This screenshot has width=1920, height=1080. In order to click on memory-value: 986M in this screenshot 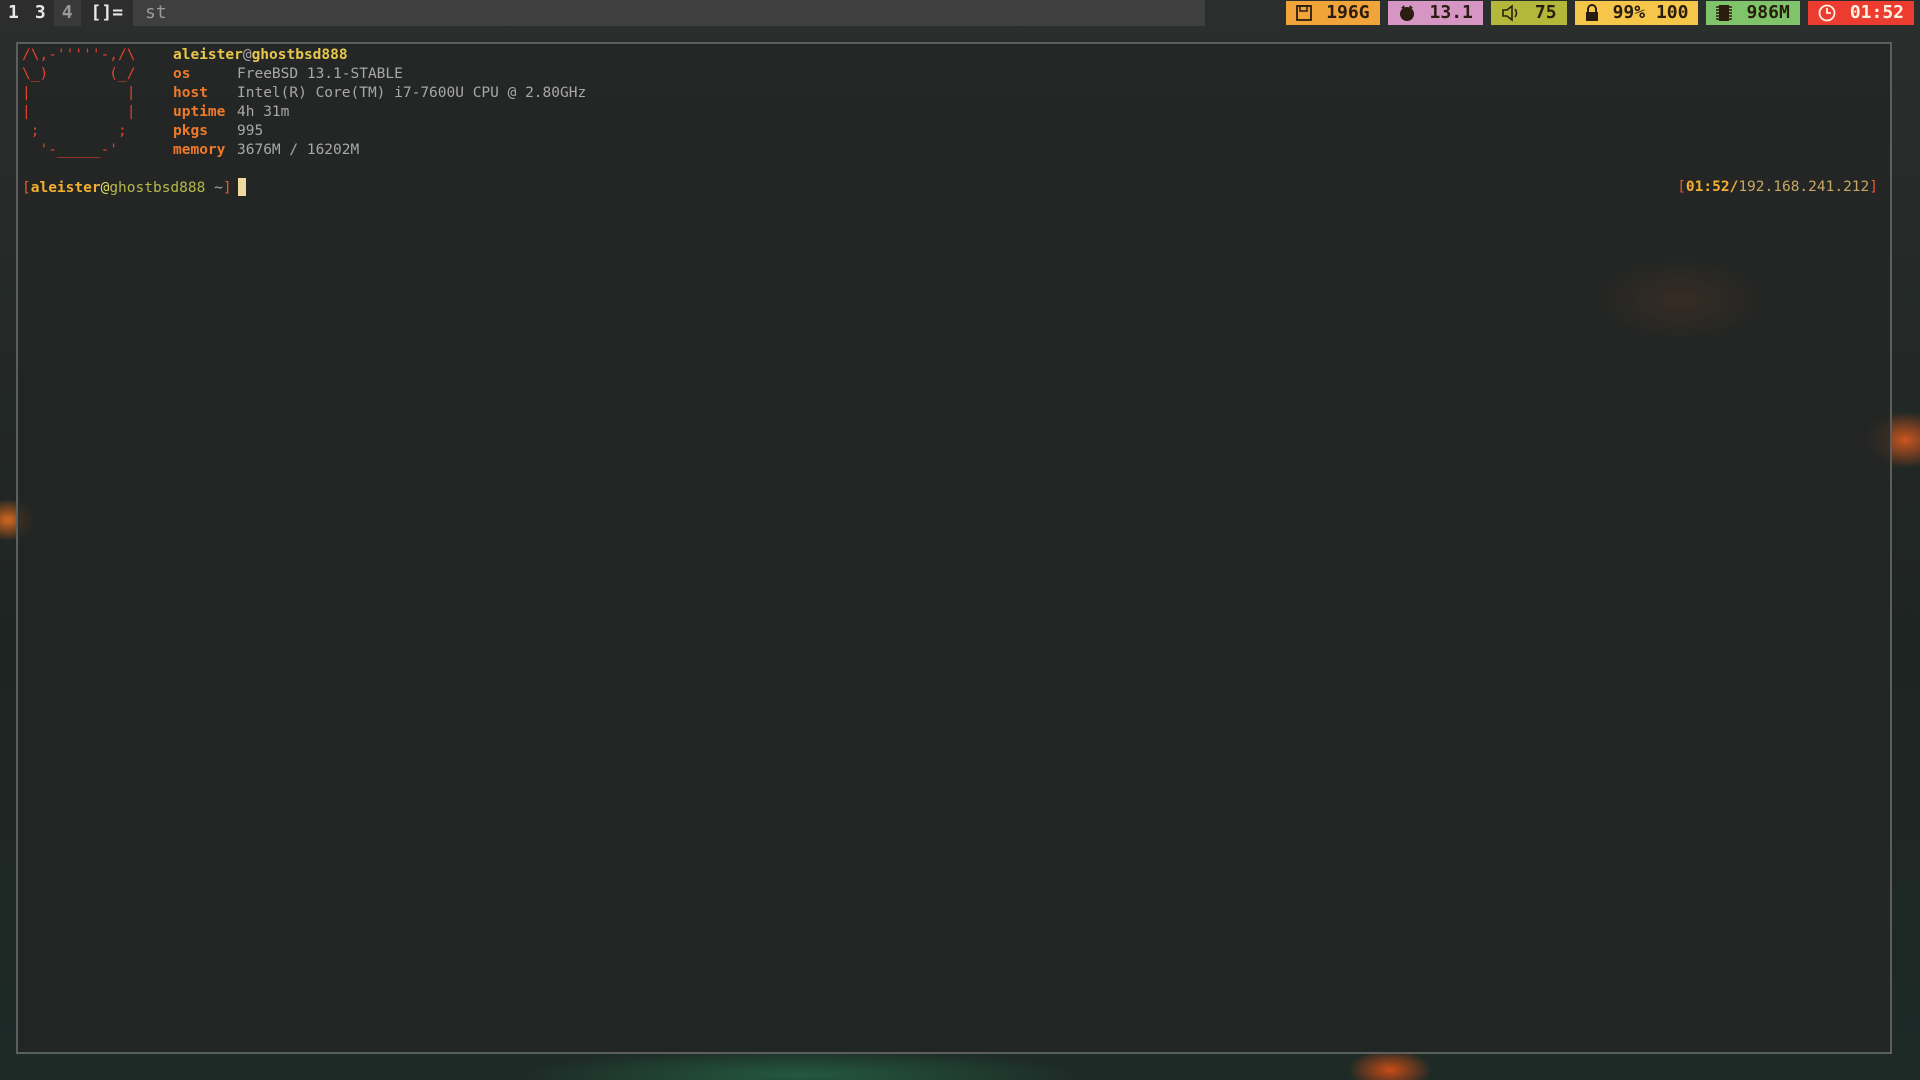, I will do `click(1768, 12)`.